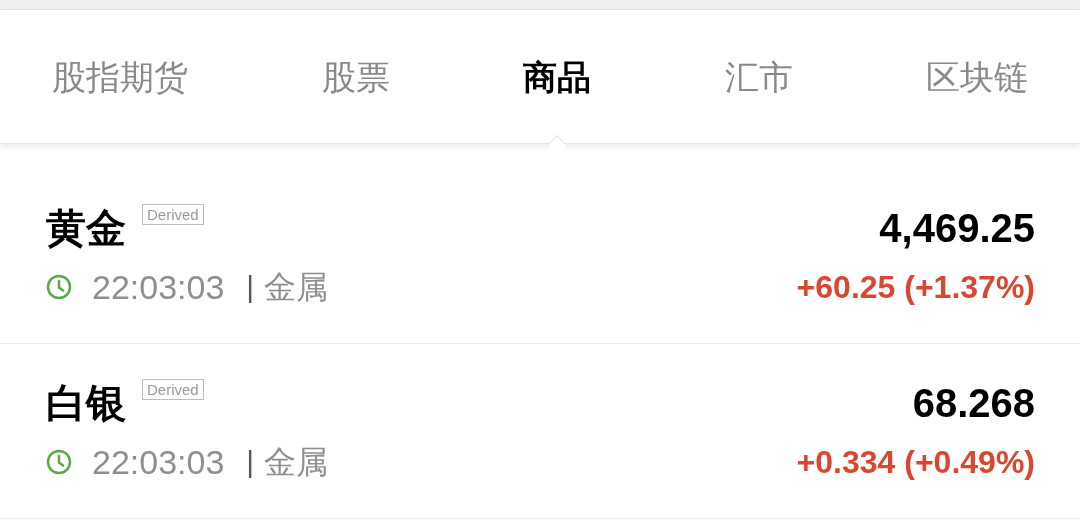 Image resolution: width=1080 pixels, height=522 pixels. I want to click on commodity-name: 白银, so click(86, 403).